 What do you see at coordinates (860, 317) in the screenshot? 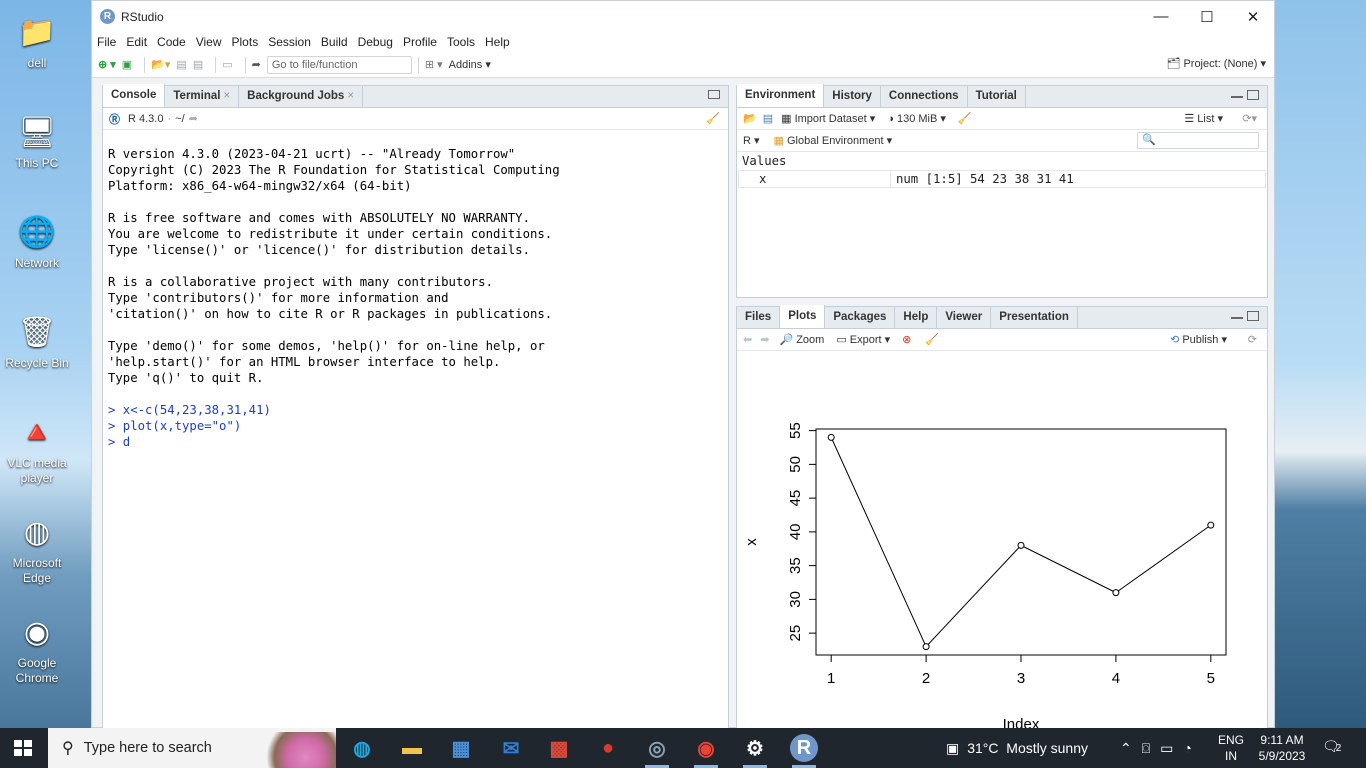
I see `tab-packages: Packages` at bounding box center [860, 317].